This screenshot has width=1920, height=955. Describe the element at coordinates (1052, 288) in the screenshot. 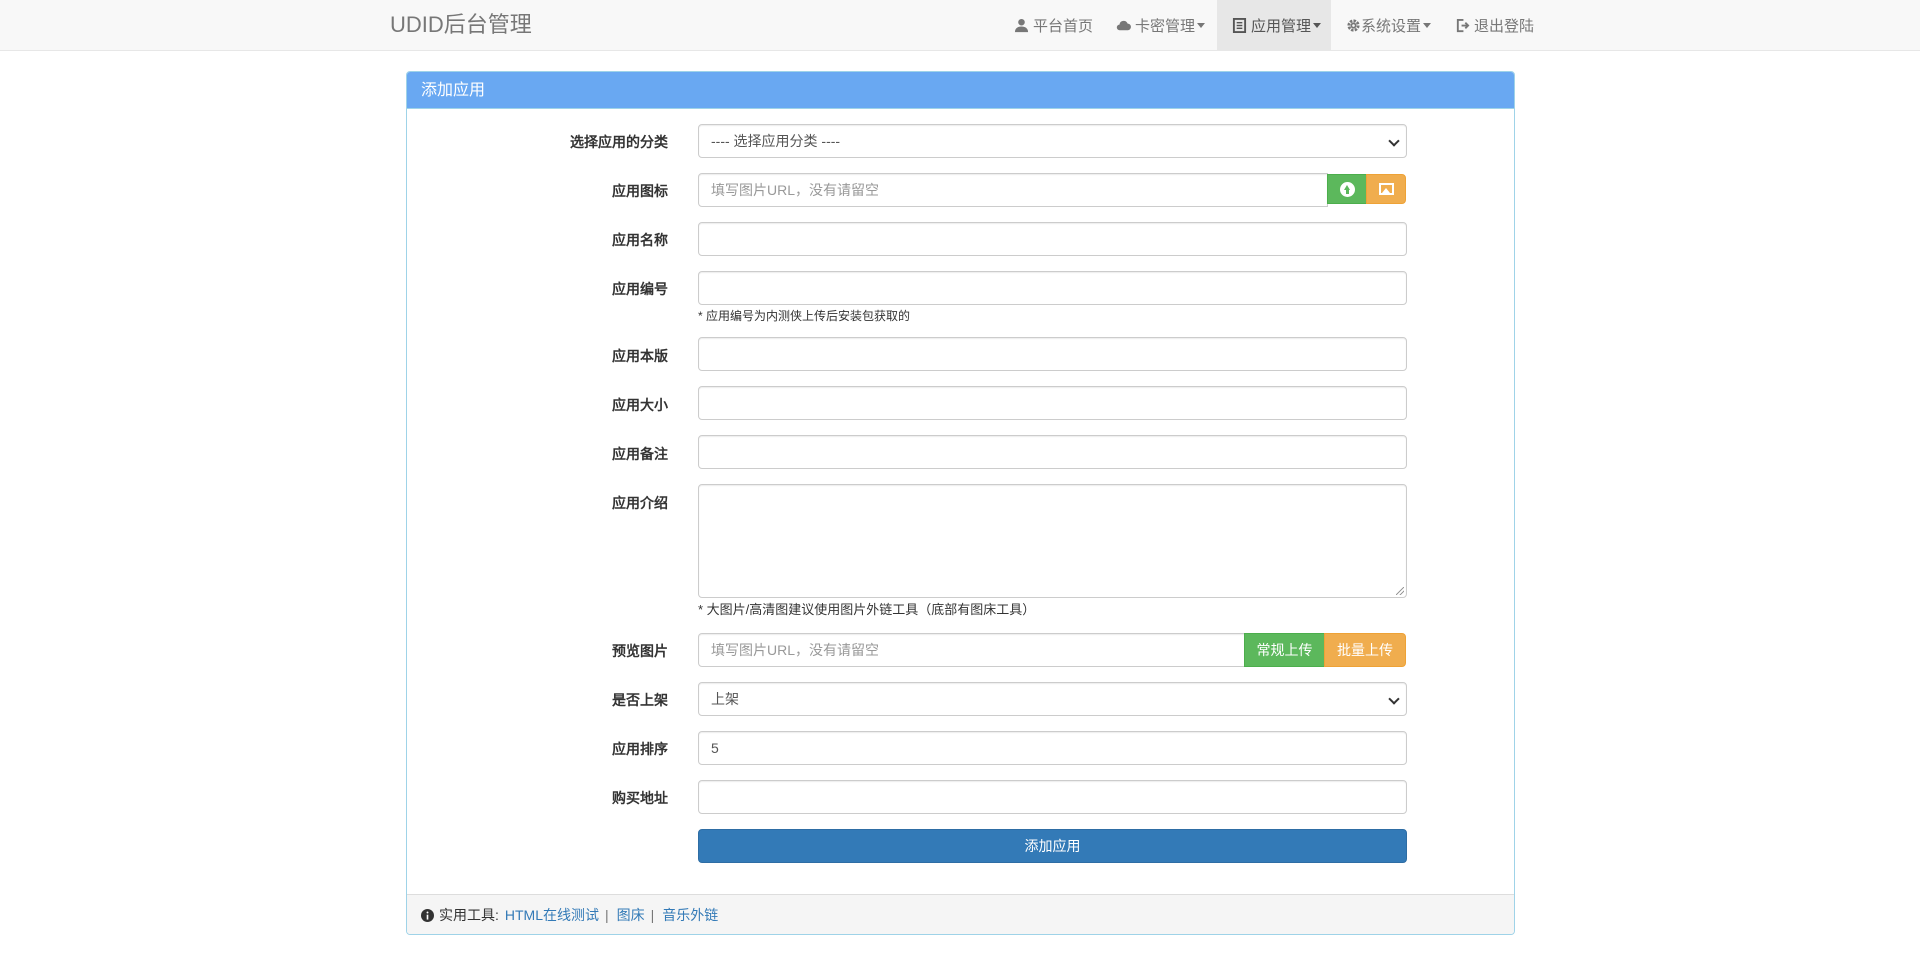

I see `code-input` at that location.